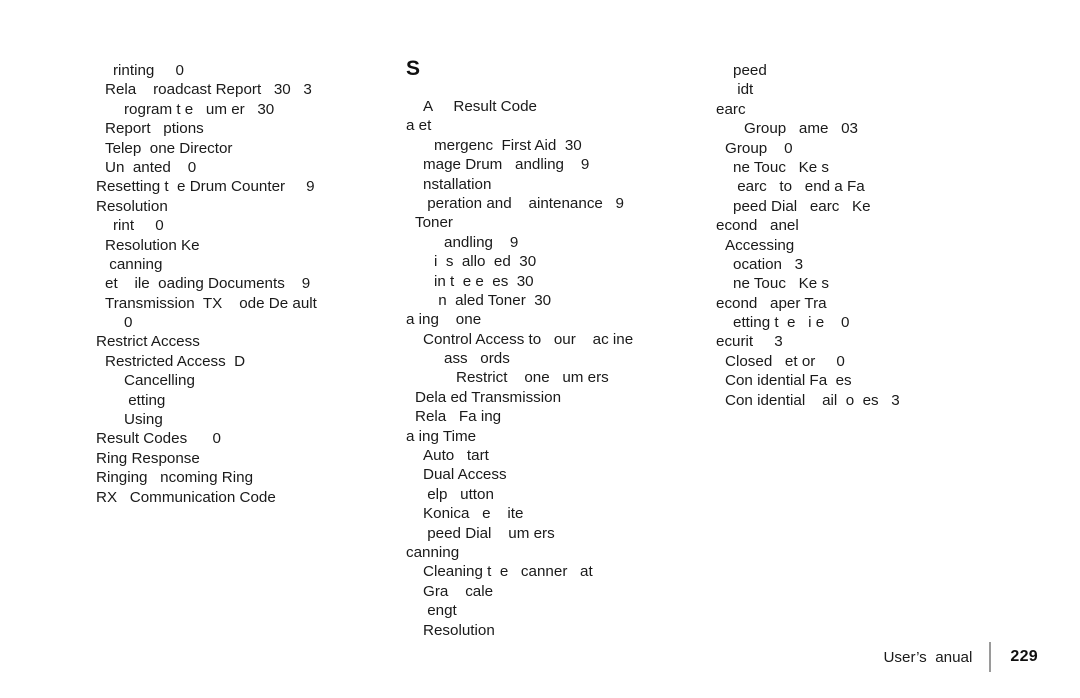 The width and height of the screenshot is (1080, 698). Describe the element at coordinates (208, 90) in the screenshot. I see `index-entry: Rela roadcast Report 30 3` at that location.